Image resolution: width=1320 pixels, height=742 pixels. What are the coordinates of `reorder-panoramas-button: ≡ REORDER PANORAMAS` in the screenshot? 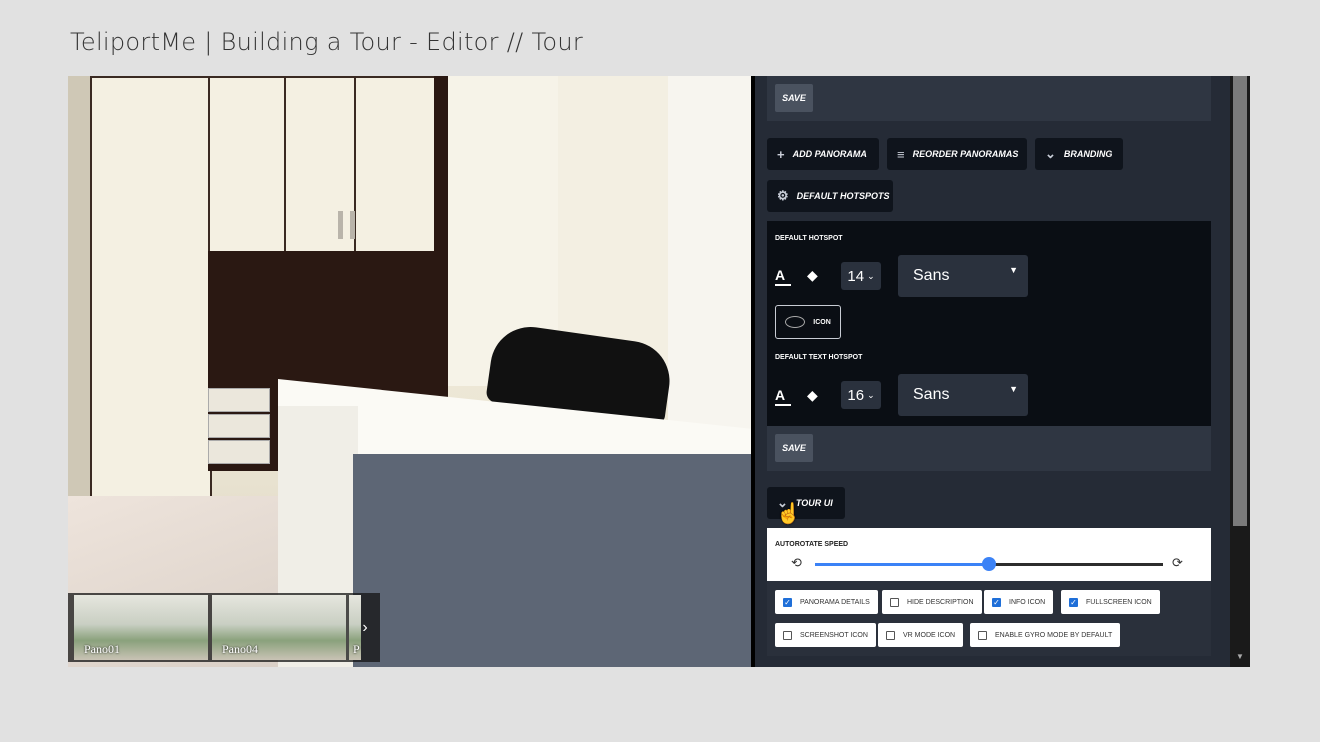 It's located at (957, 154).